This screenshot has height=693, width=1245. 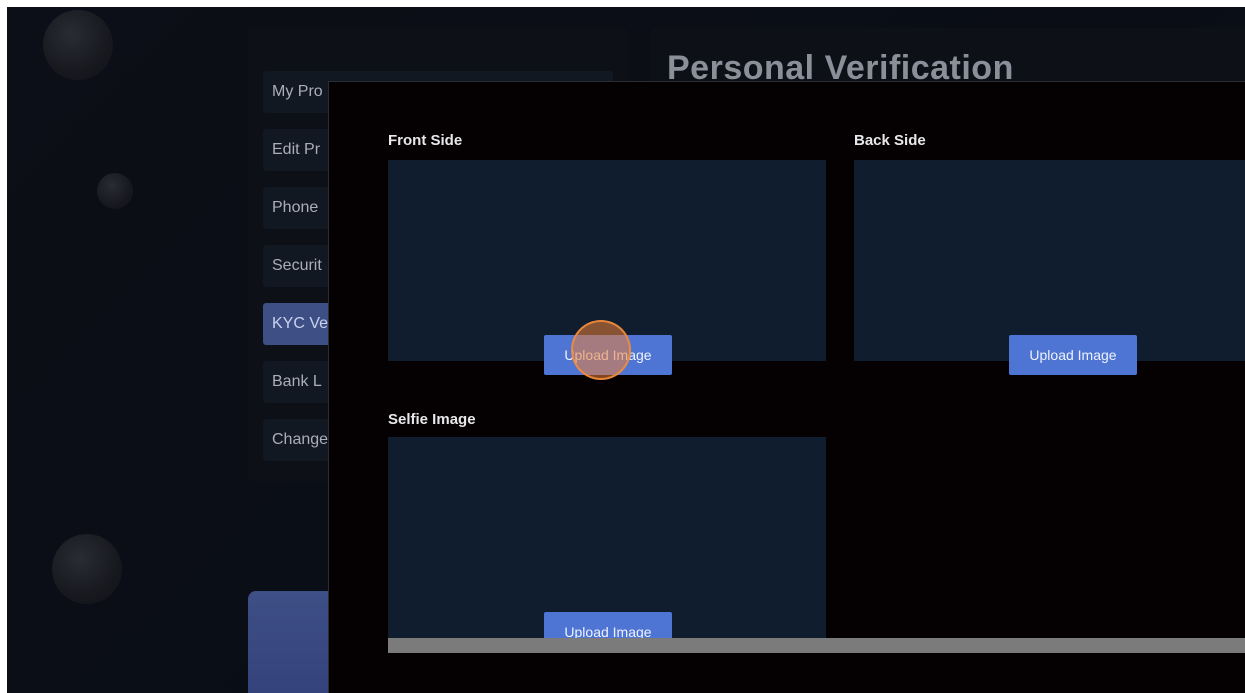 I want to click on back-side-upload-button: Upload Image, so click(x=1073, y=355).